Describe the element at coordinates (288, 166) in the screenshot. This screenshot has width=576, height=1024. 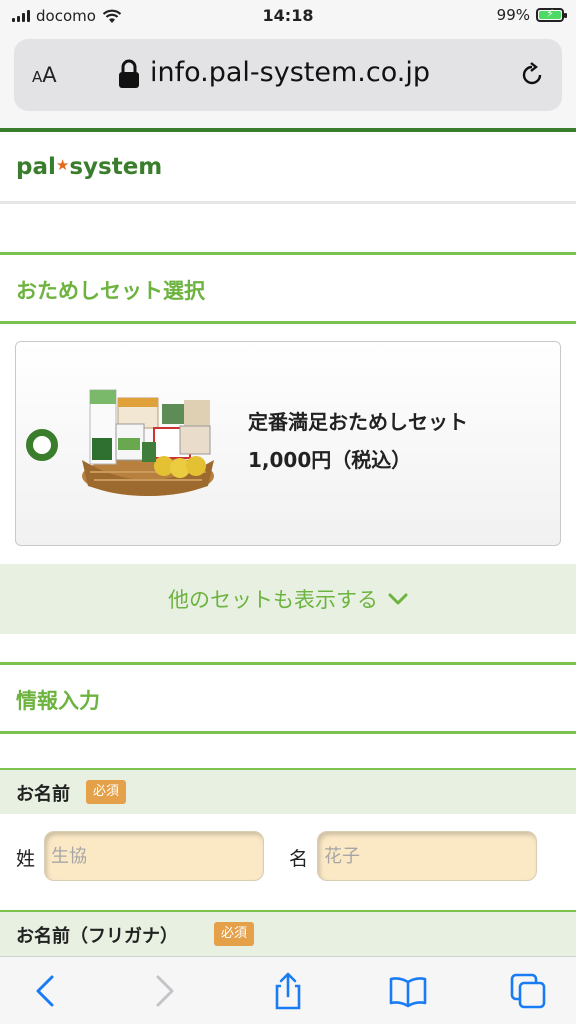
I see `site-header: pal★system` at that location.